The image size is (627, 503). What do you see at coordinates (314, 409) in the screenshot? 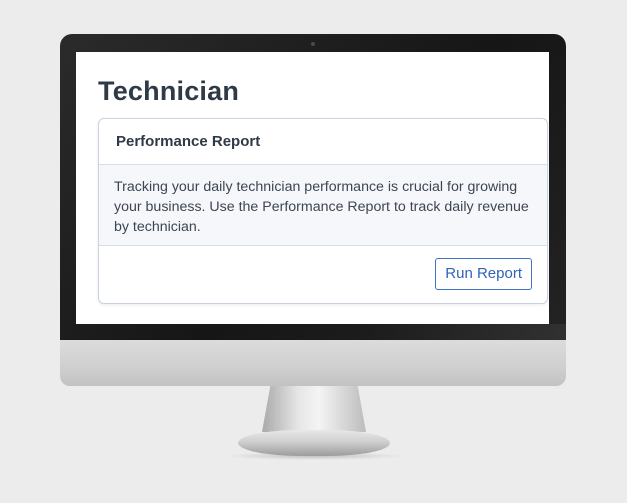
I see `monitor-stand-neck` at bounding box center [314, 409].